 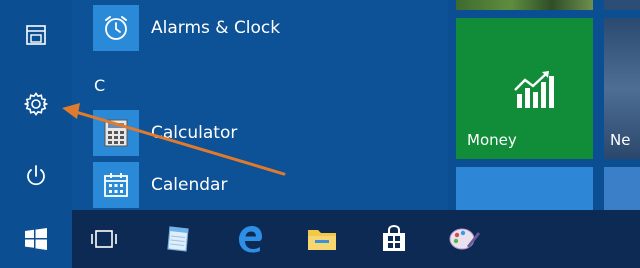 What do you see at coordinates (99, 85) in the screenshot?
I see `section-header: C` at bounding box center [99, 85].